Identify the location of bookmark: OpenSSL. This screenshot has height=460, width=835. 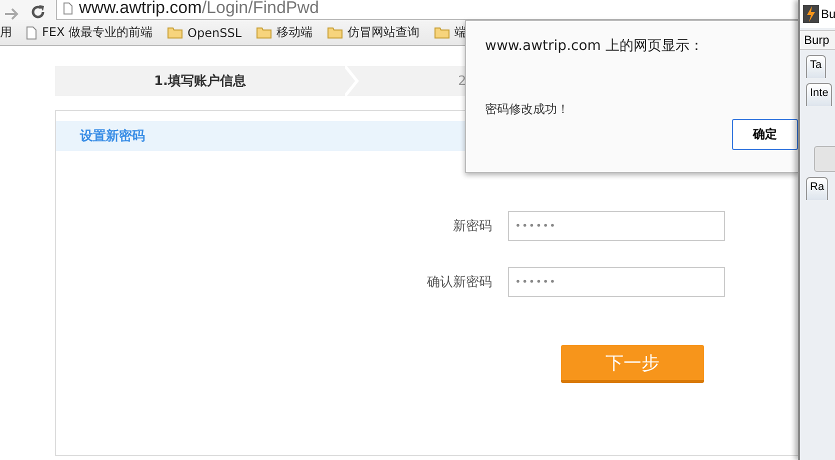
(215, 33).